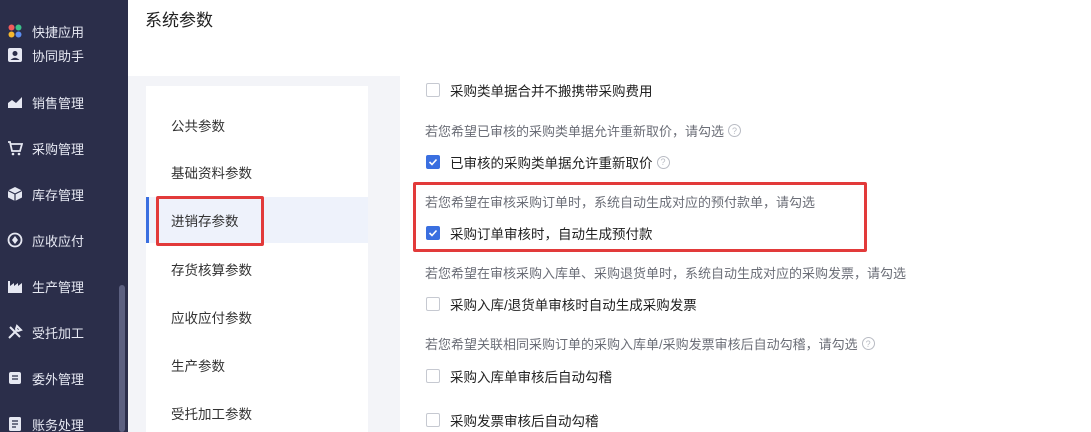 This screenshot has height=432, width=1091. I want to click on factory-icon, so click(15, 286).